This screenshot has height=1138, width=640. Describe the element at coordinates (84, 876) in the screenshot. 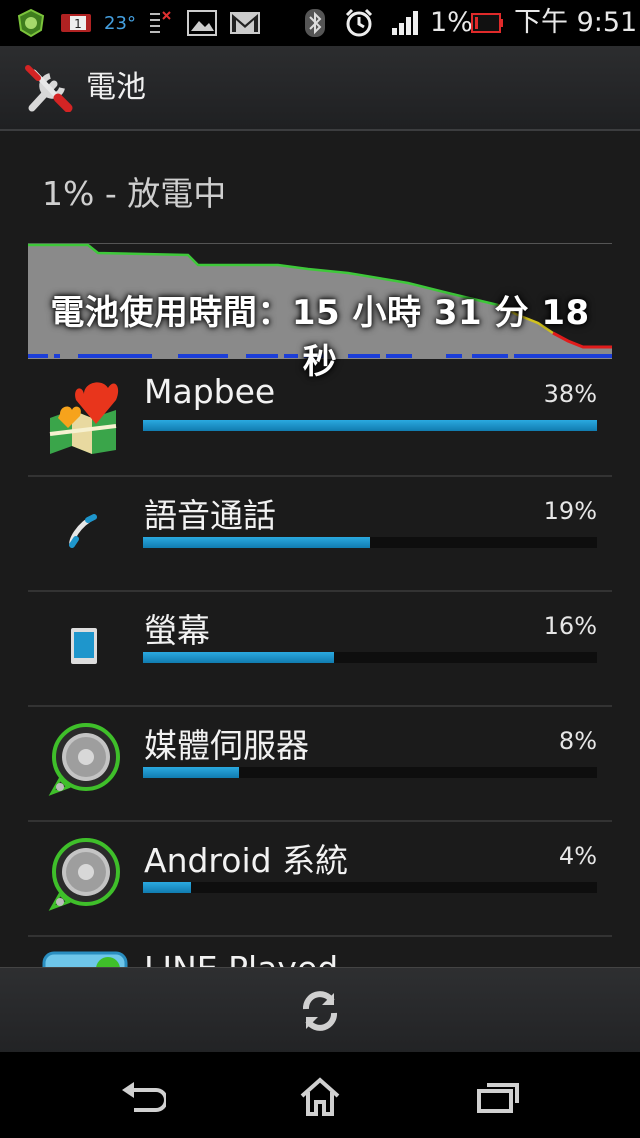

I see `android-system-icon` at that location.